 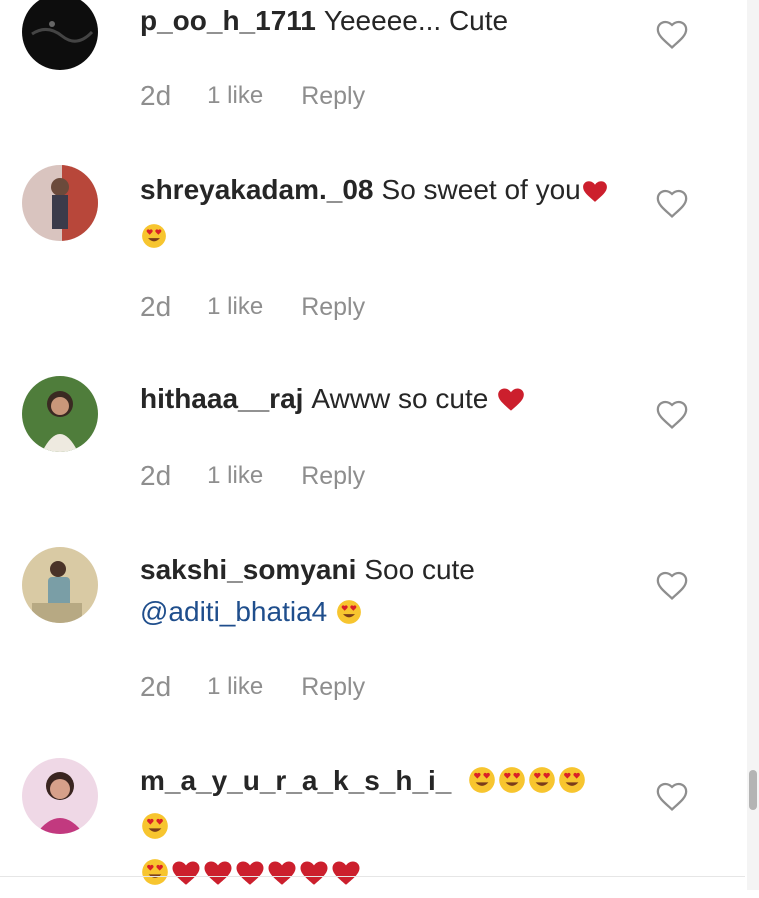 I want to click on comment-body: Awww so cute, so click(x=400, y=398).